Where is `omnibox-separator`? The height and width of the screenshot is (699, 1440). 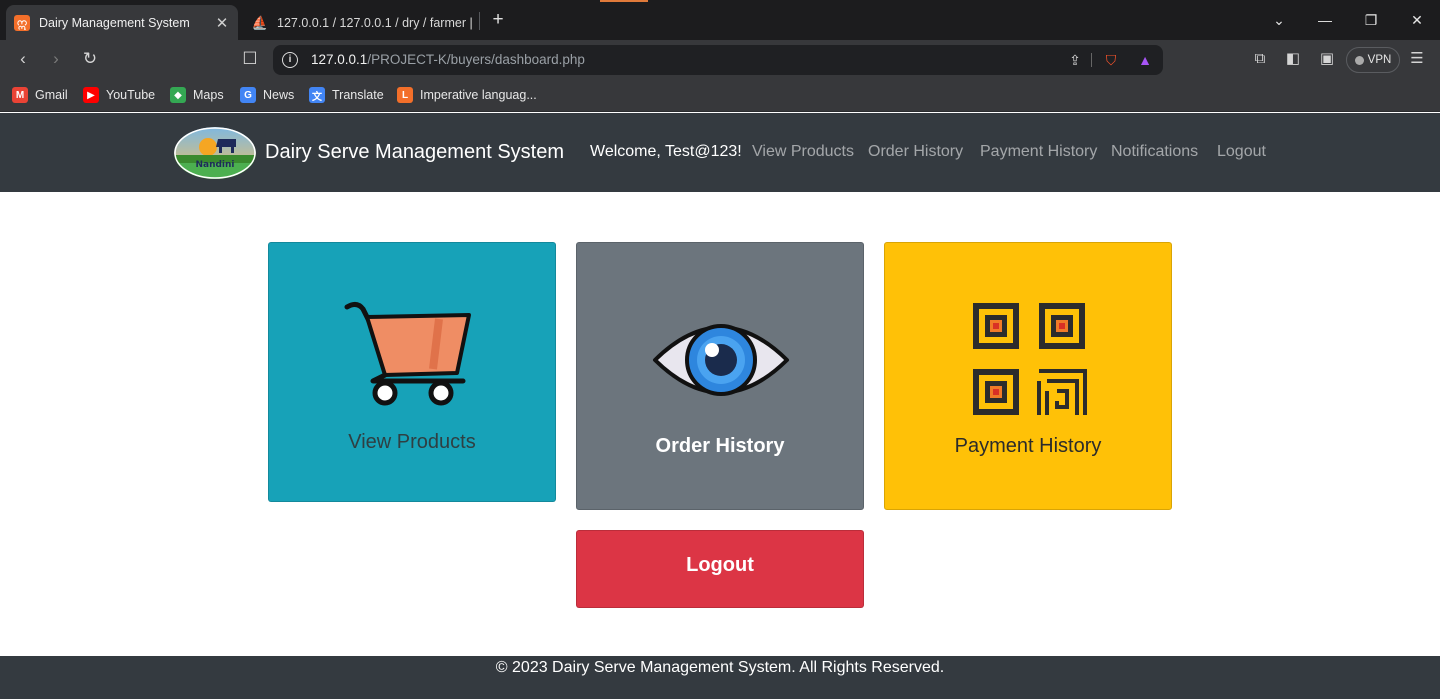 omnibox-separator is located at coordinates (1091, 60).